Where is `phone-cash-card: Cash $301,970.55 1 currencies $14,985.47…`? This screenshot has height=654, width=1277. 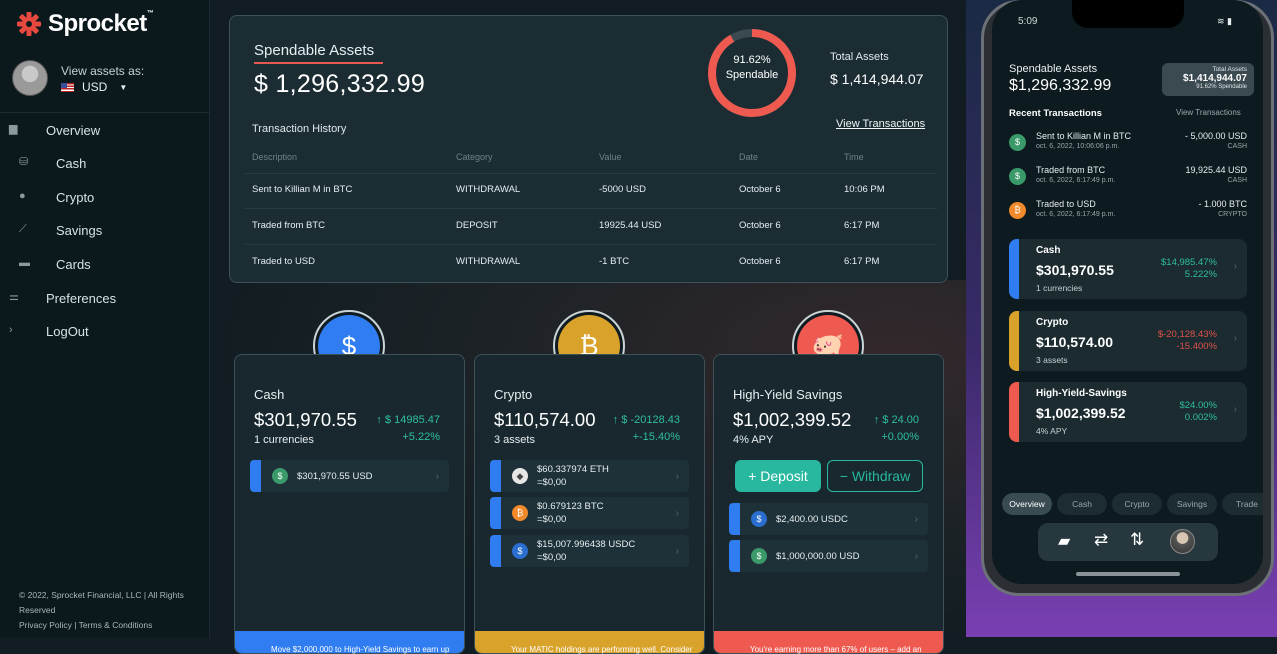
phone-cash-card: Cash $301,970.55 1 currencies $14,985.47… is located at coordinates (1128, 269).